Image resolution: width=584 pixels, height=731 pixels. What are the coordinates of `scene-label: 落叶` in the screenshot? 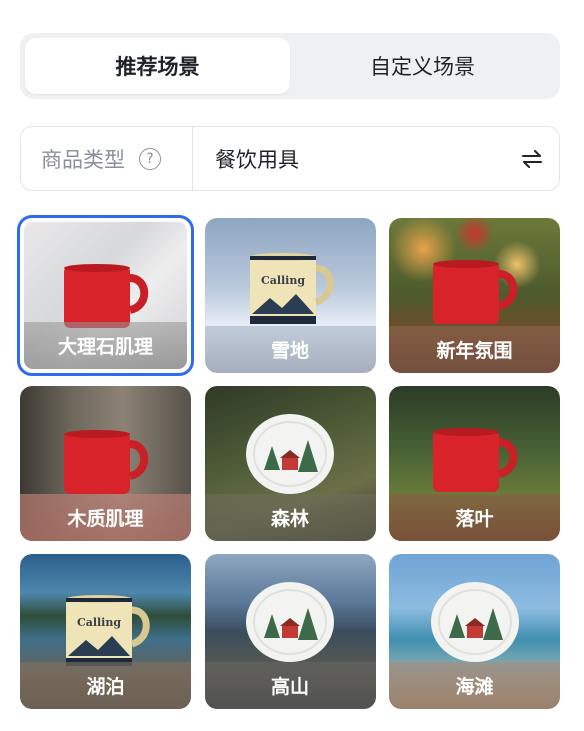 It's located at (474, 519).